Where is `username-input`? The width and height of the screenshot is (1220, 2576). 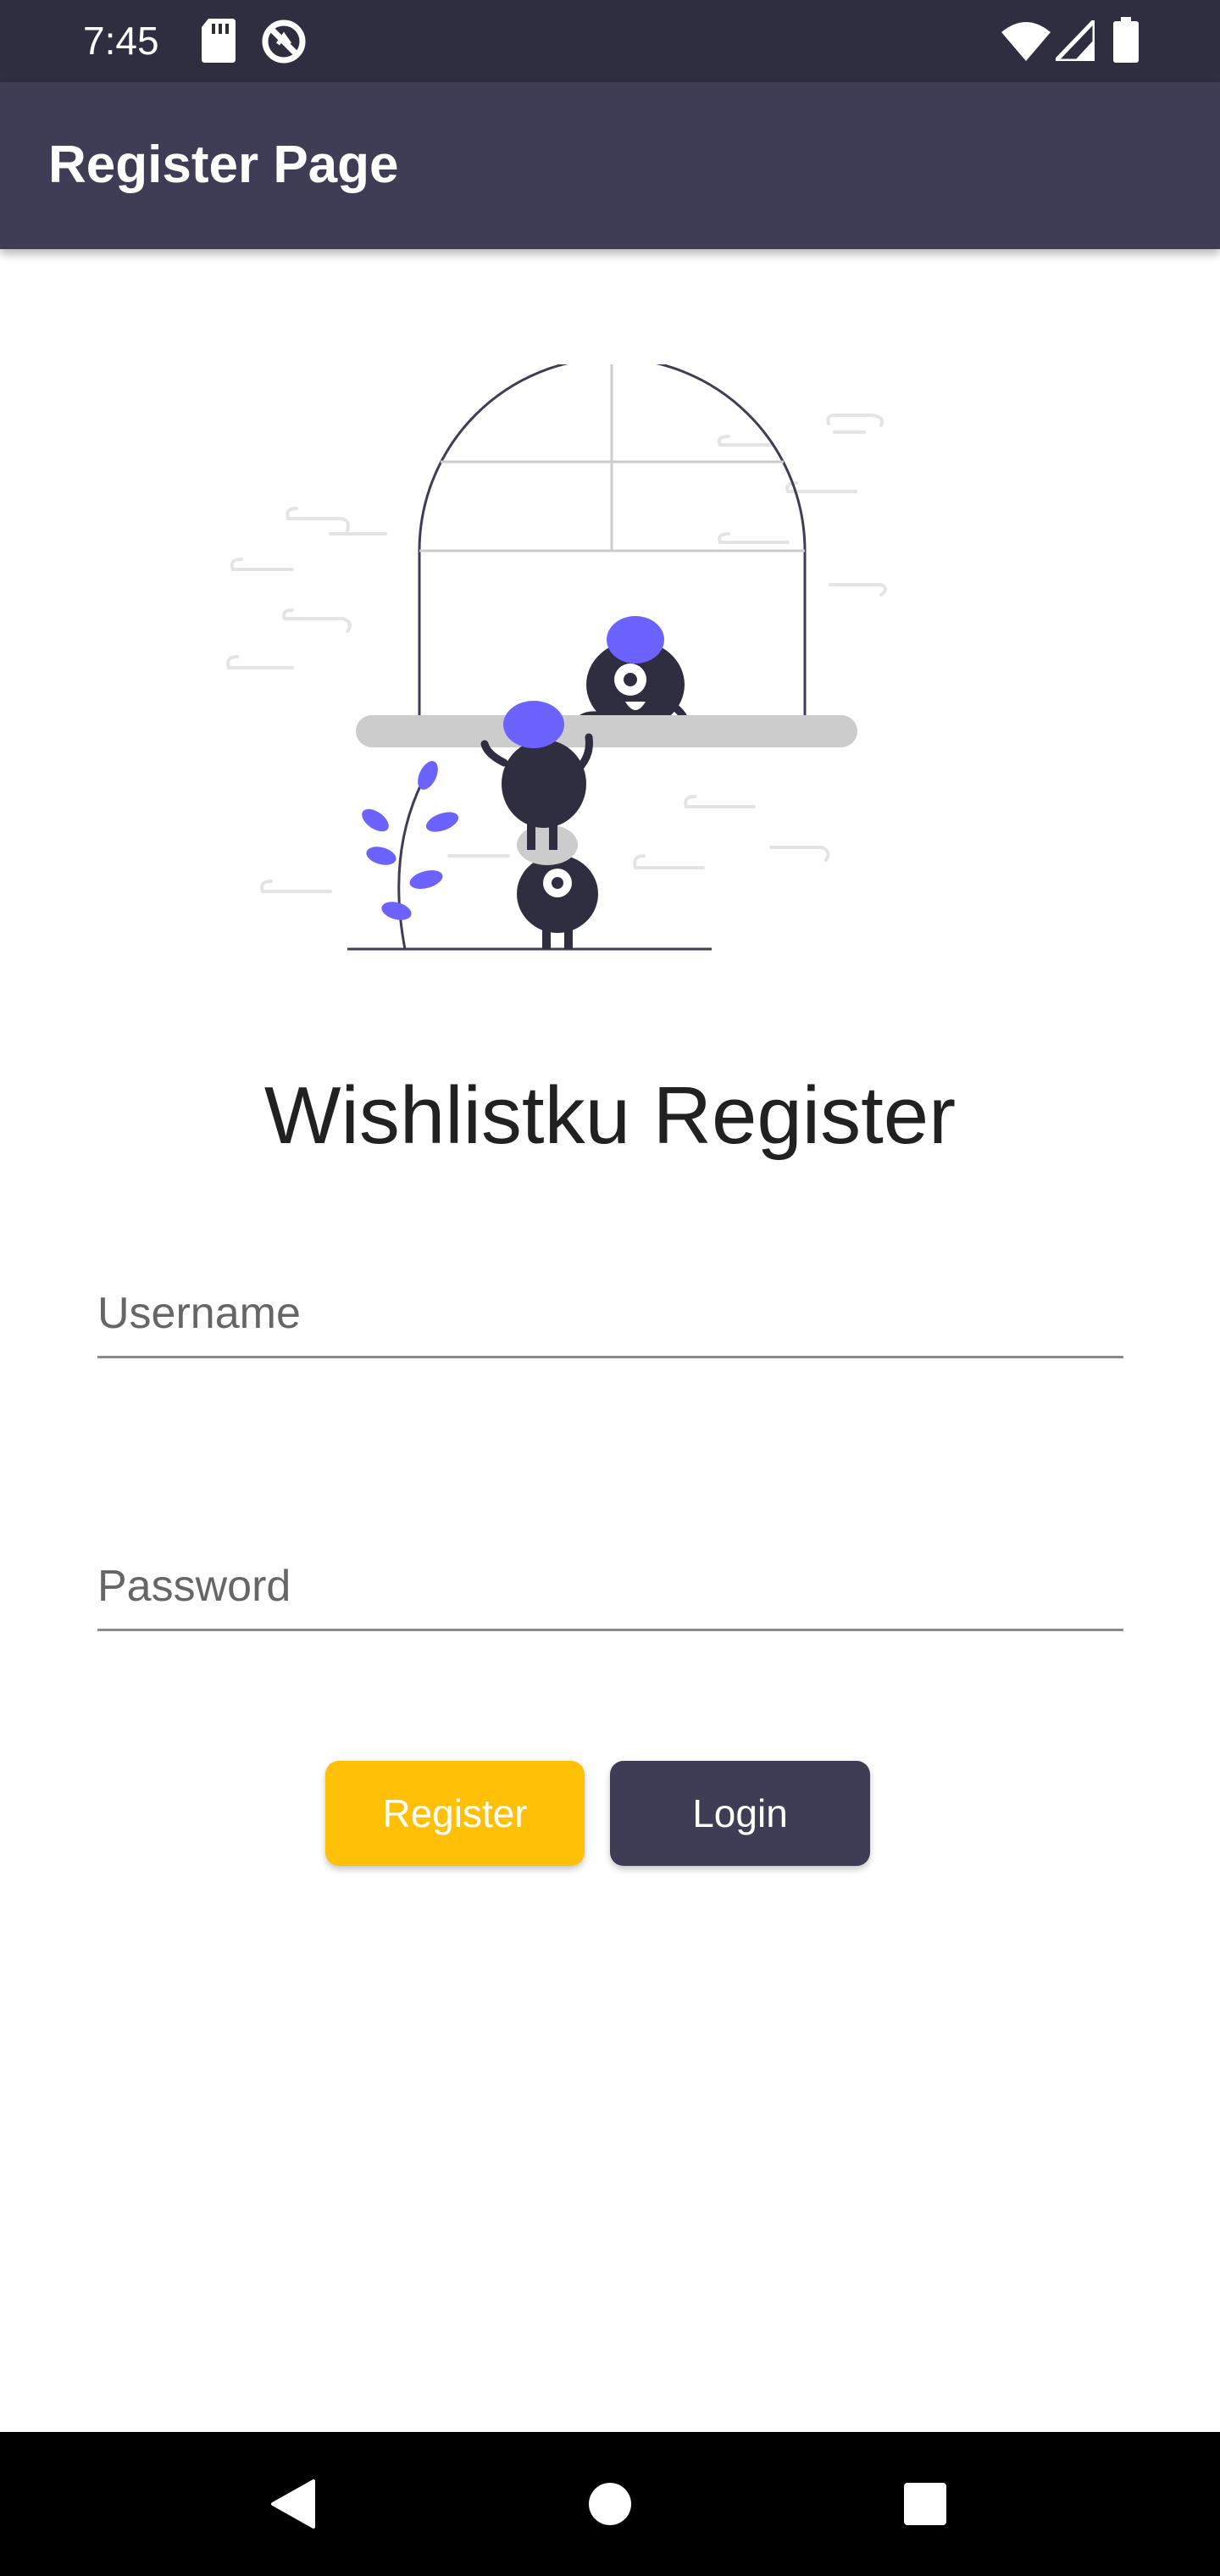
username-input is located at coordinates (610, 1313).